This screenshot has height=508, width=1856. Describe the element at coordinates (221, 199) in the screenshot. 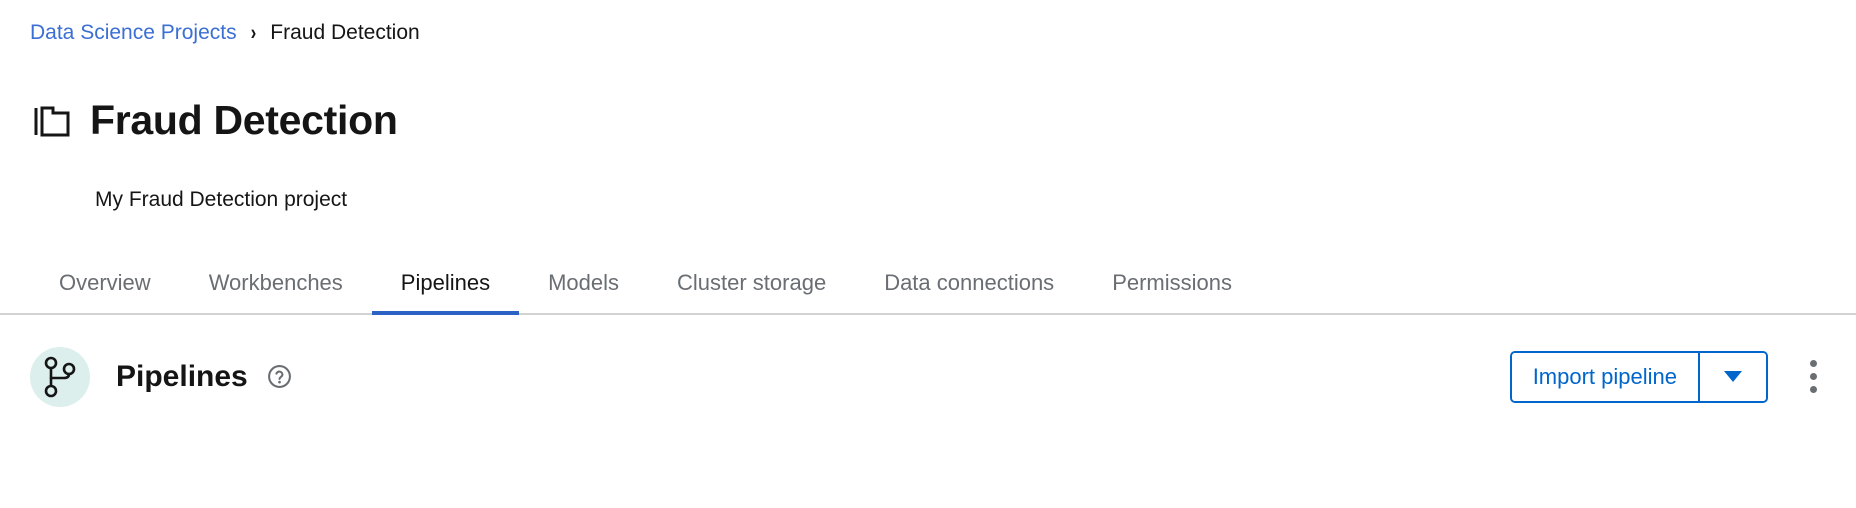

I see `page-description: My Fraud Detection project` at that location.